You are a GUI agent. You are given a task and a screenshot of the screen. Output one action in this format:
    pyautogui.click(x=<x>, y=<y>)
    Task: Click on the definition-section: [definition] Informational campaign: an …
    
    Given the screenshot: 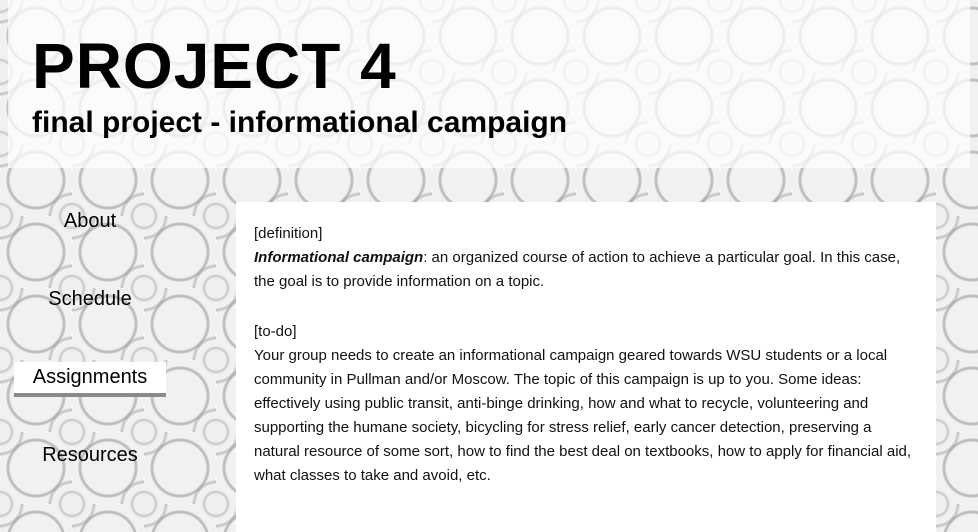 What is the action you would take?
    pyautogui.click(x=584, y=258)
    